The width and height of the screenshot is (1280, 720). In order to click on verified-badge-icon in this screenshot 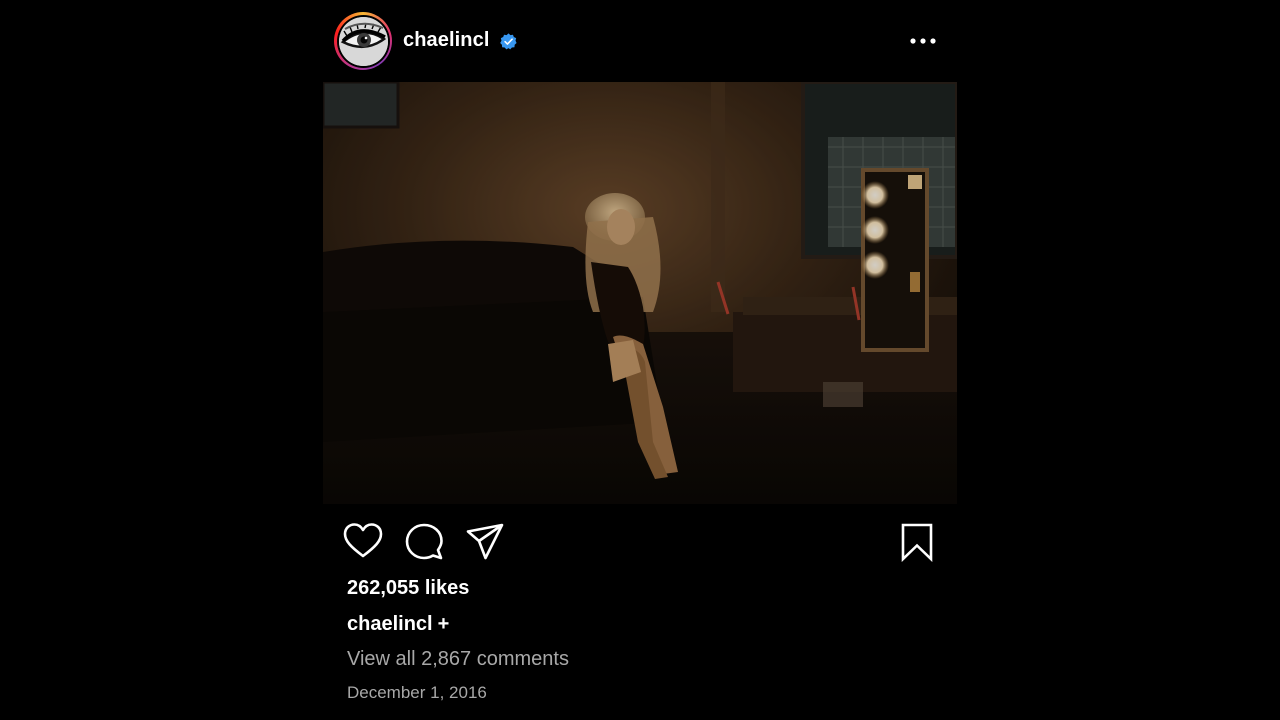, I will do `click(508, 41)`.